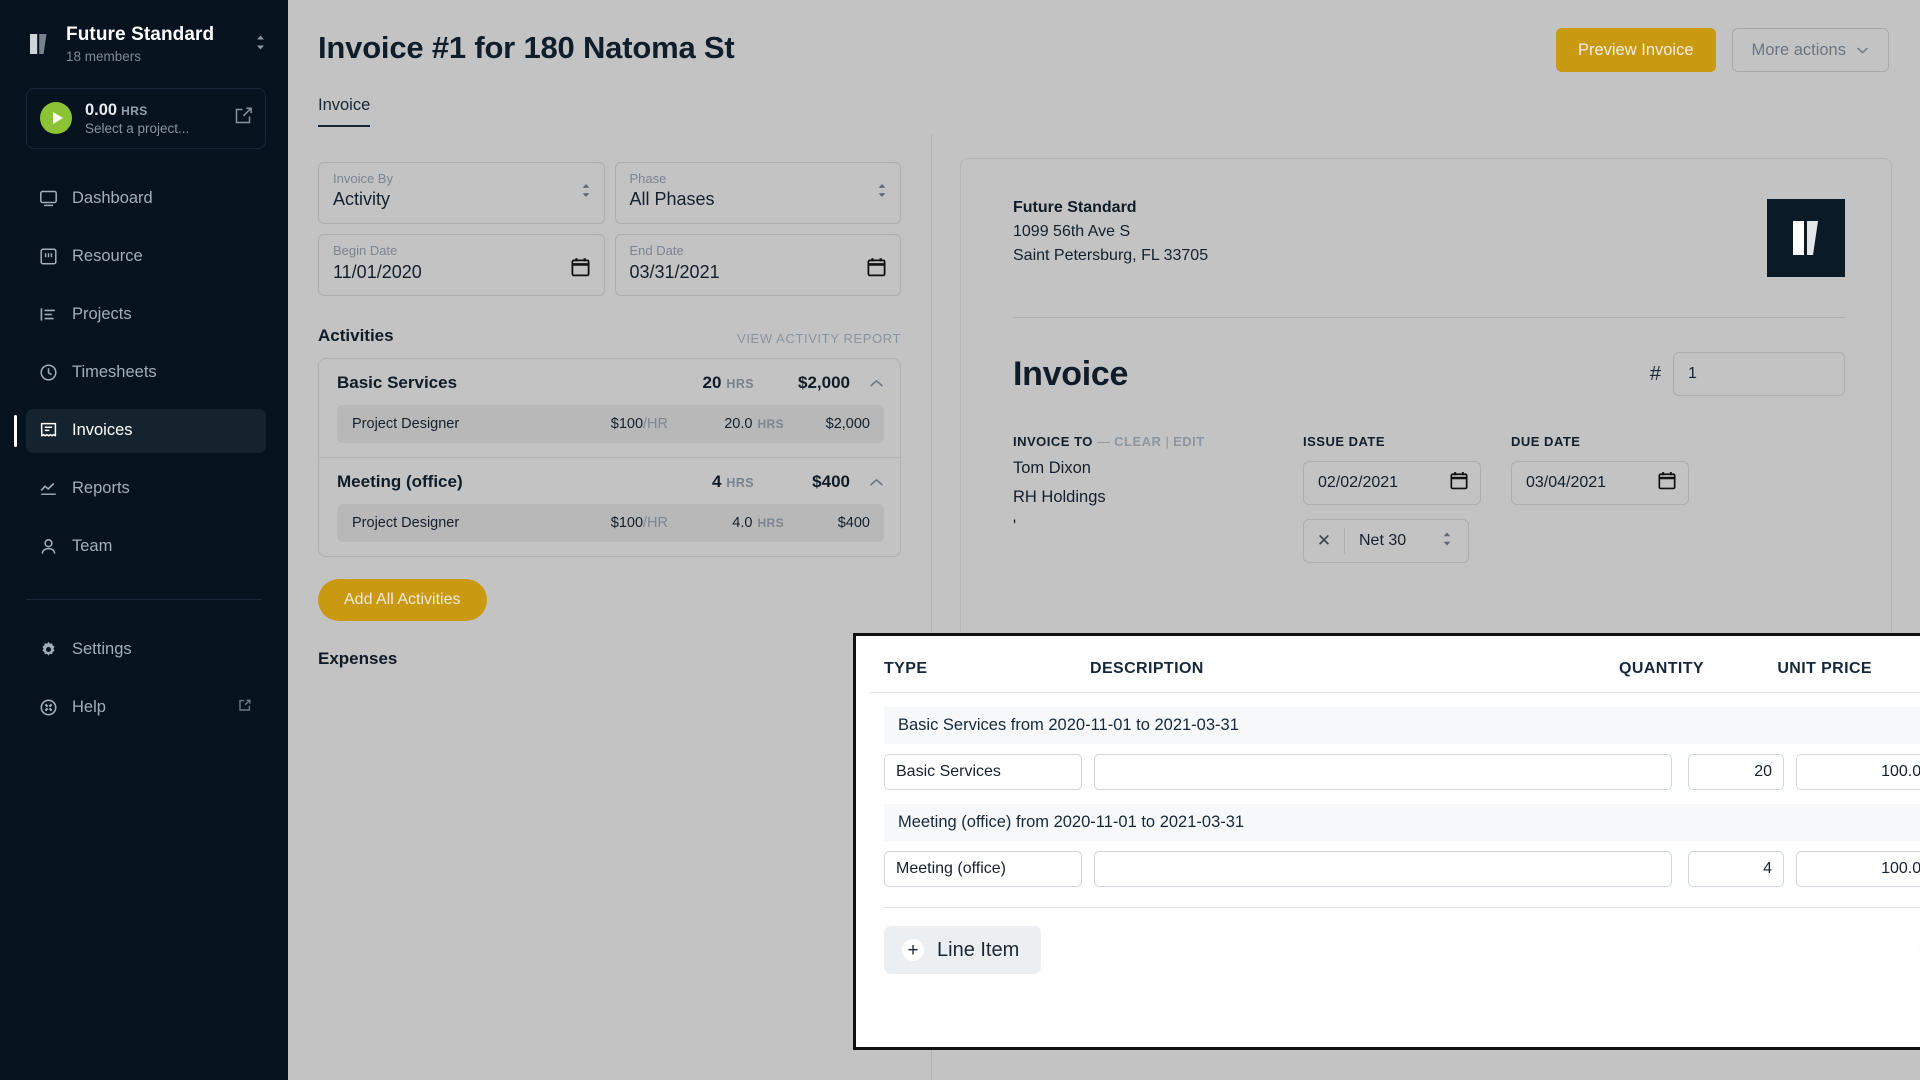 The image size is (1920, 1080). What do you see at coordinates (1189, 441) in the screenshot?
I see `edit-recipient-link: EDIT` at bounding box center [1189, 441].